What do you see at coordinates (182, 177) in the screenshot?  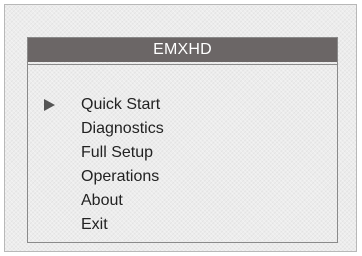 I see `menu-item-operations: Operations` at bounding box center [182, 177].